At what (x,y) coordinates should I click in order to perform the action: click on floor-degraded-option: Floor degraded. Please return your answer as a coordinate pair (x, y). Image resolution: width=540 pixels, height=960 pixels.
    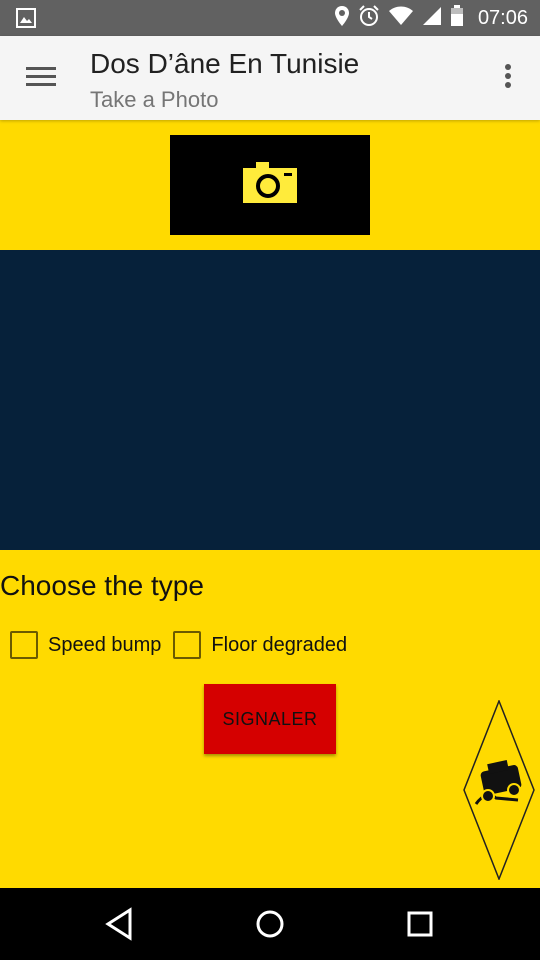
    Looking at the image, I should click on (260, 645).